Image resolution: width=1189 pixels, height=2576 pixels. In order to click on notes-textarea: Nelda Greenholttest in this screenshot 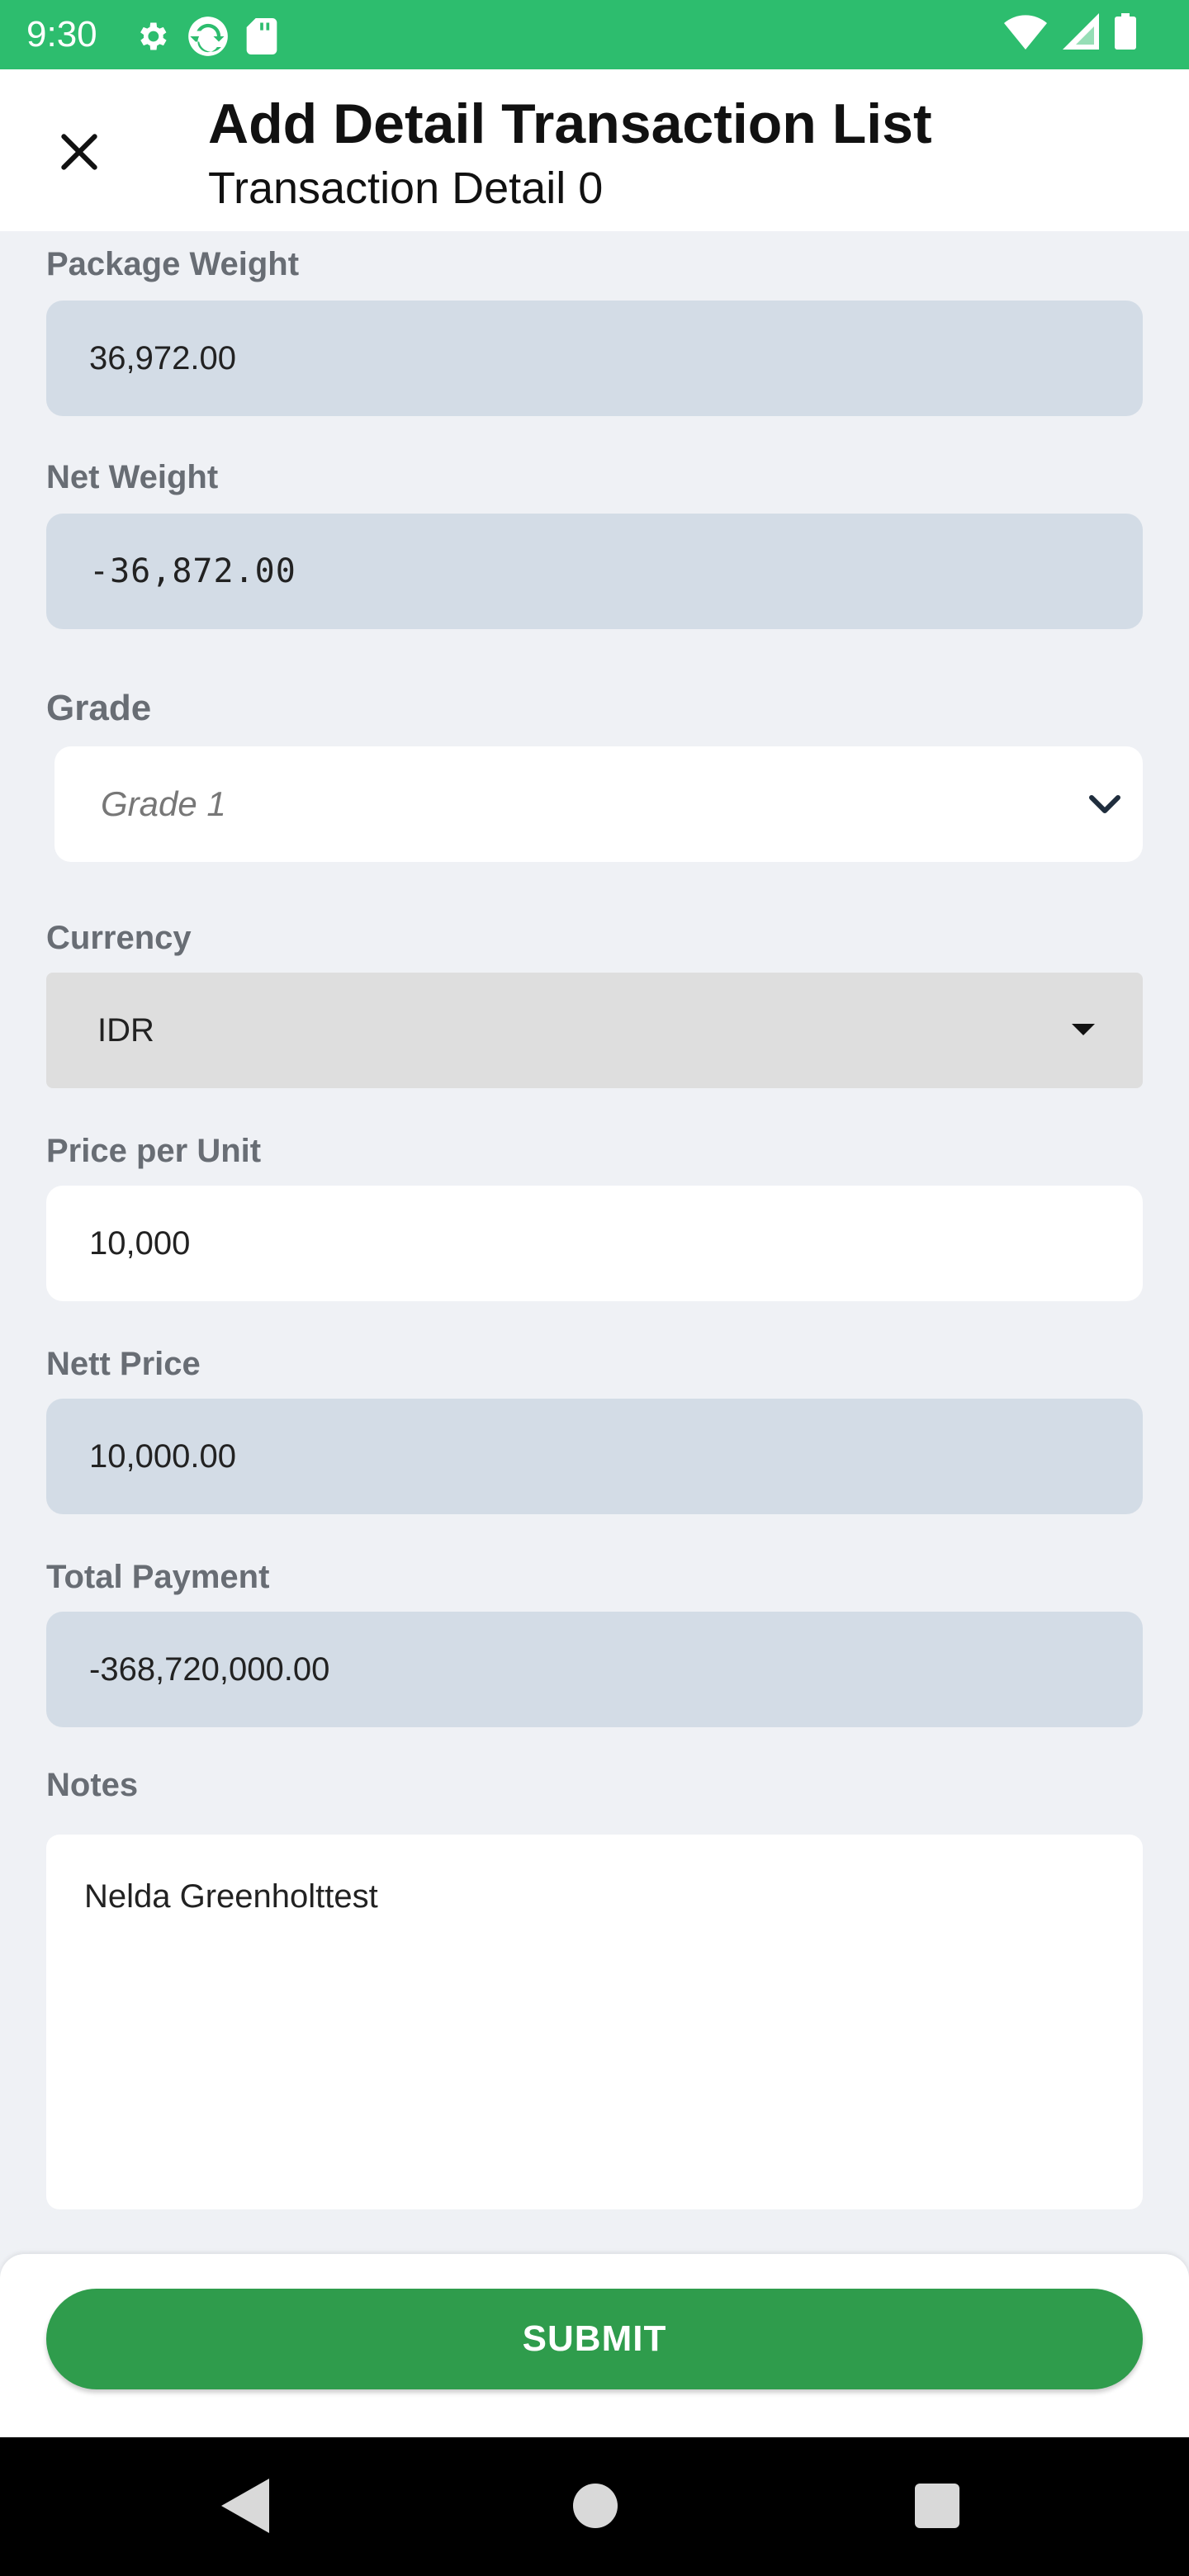, I will do `click(594, 2022)`.